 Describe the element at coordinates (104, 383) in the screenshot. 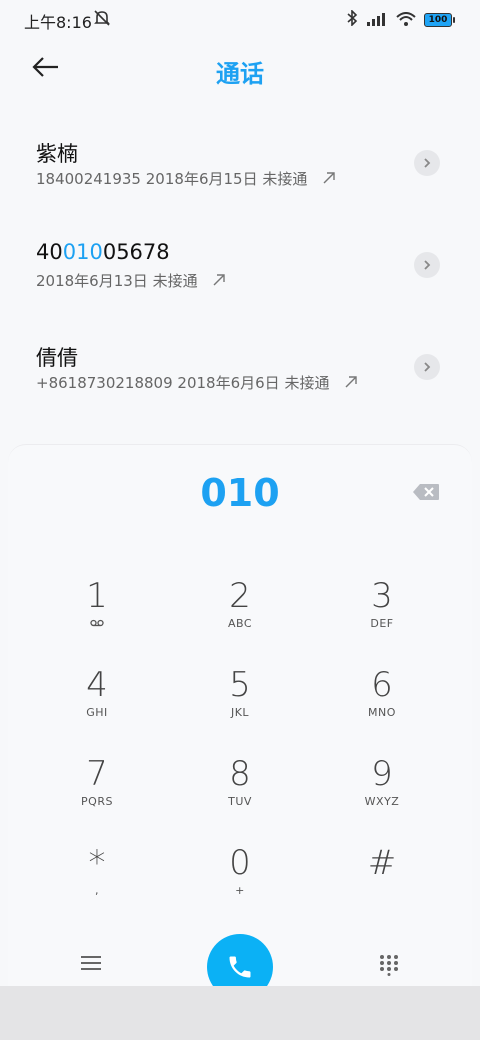

I see `phone-number: +8618730218809` at that location.